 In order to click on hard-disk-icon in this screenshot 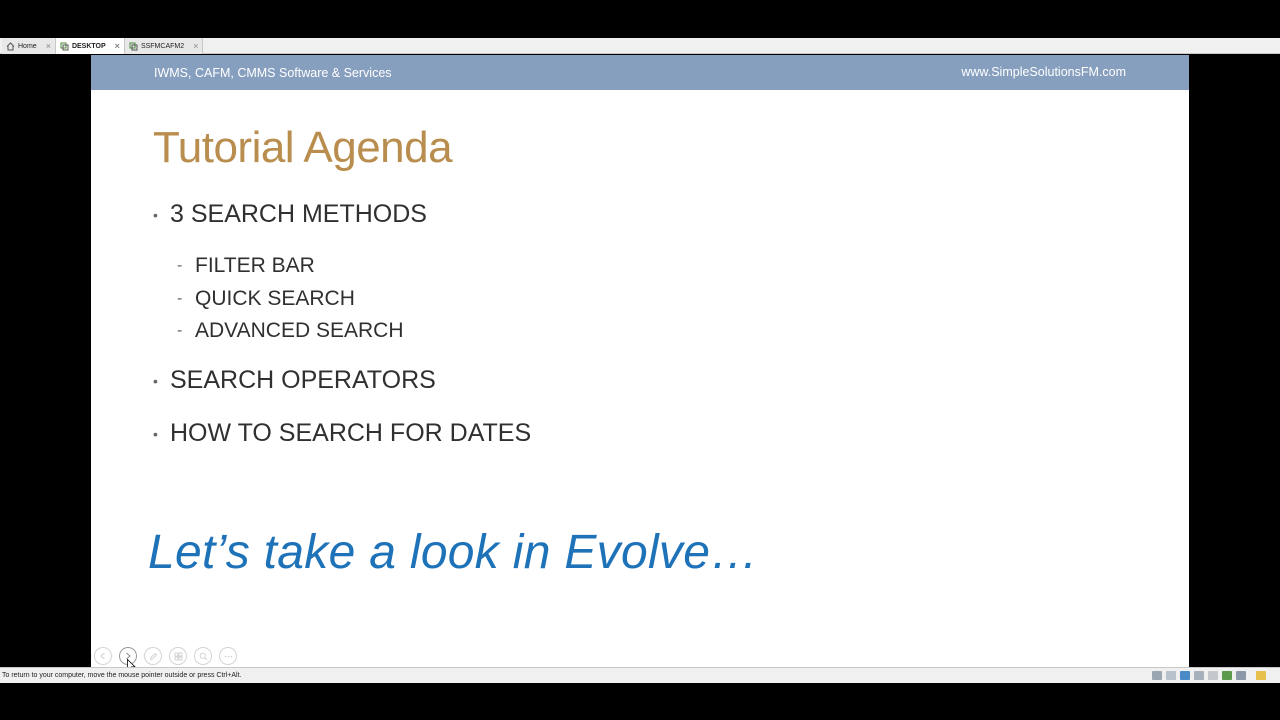, I will do `click(1157, 675)`.